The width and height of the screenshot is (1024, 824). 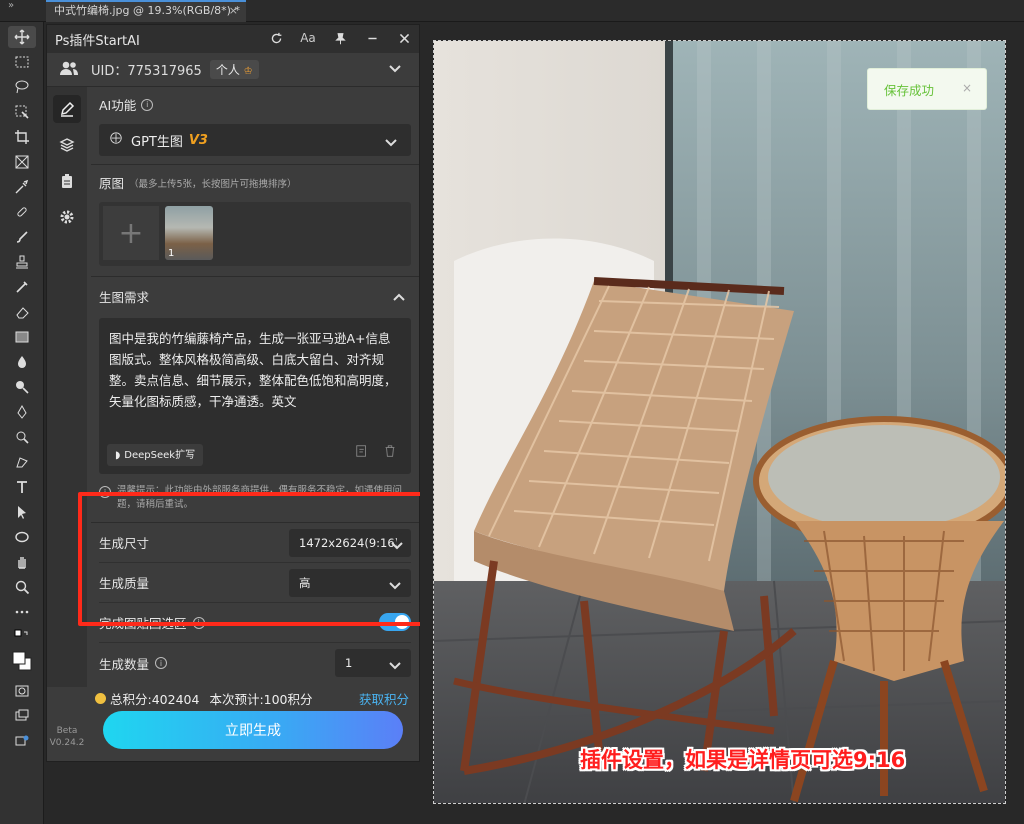 I want to click on collapse-panels-icon: », so click(x=11, y=5).